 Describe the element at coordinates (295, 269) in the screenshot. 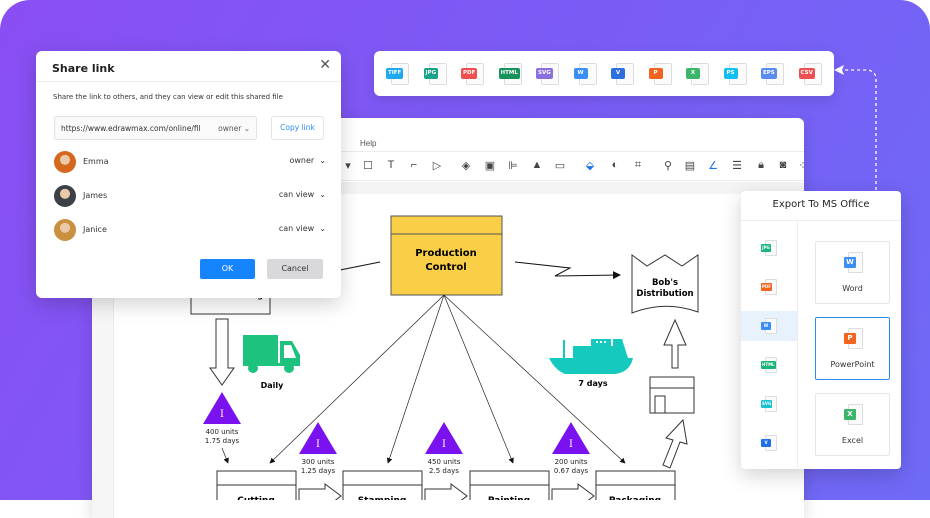

I see `cancel-button: Cancel` at that location.